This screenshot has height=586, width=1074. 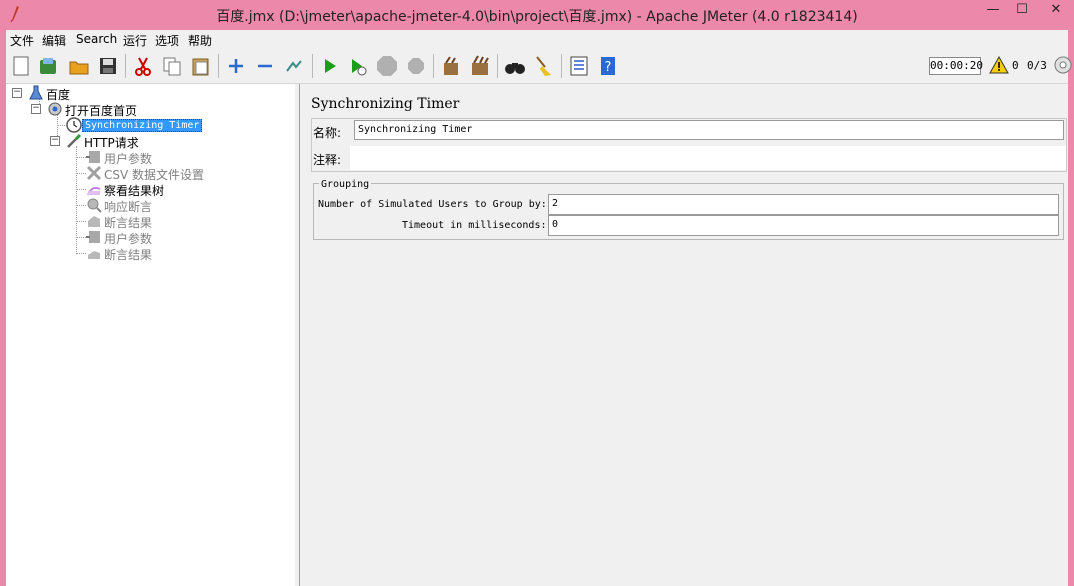 I want to click on cut-icon, so click(x=143, y=66).